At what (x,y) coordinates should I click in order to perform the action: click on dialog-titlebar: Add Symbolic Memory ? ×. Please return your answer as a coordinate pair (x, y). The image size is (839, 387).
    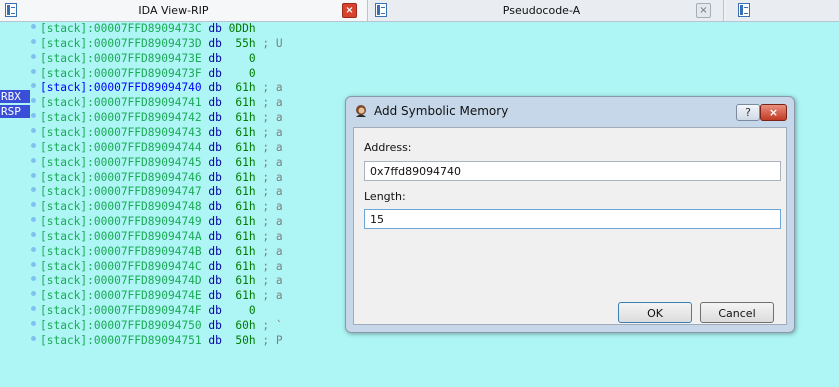
    Looking at the image, I should click on (570, 111).